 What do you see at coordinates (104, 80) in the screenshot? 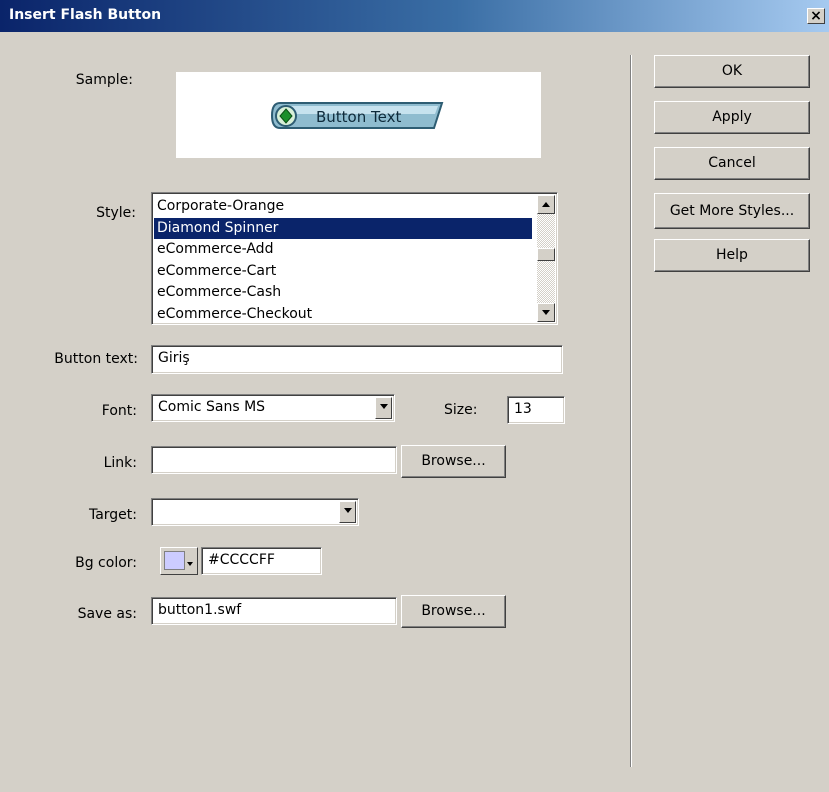
I see `sample-label: Sample:` at bounding box center [104, 80].